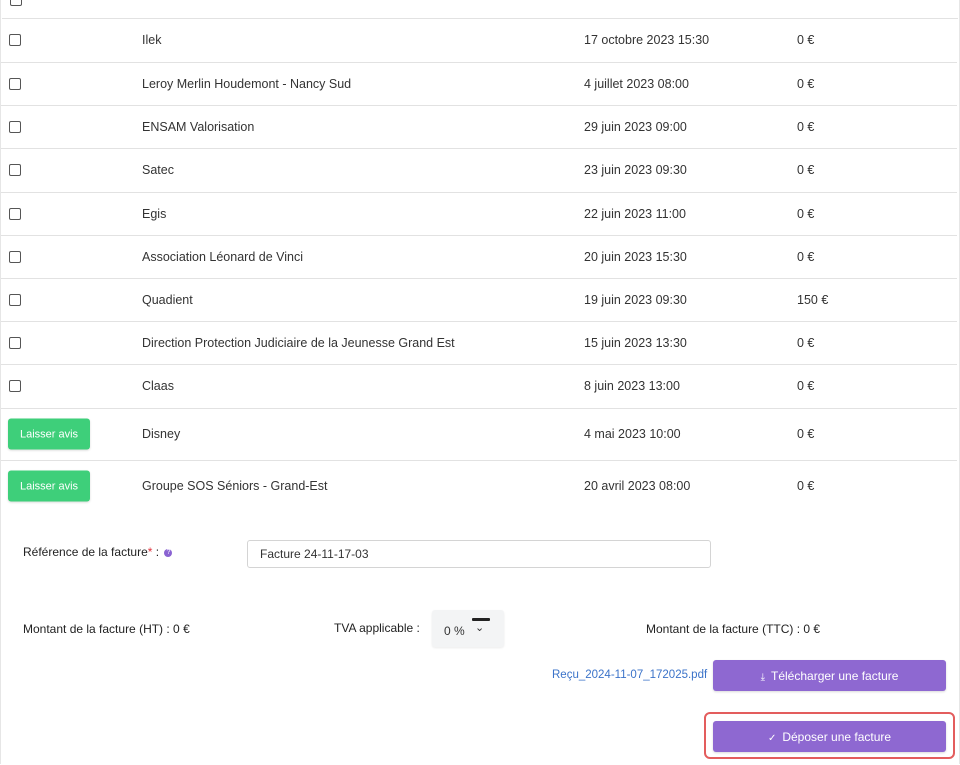 The image size is (960, 765). I want to click on event-date: 4 juillet 2023 08:00, so click(636, 83).